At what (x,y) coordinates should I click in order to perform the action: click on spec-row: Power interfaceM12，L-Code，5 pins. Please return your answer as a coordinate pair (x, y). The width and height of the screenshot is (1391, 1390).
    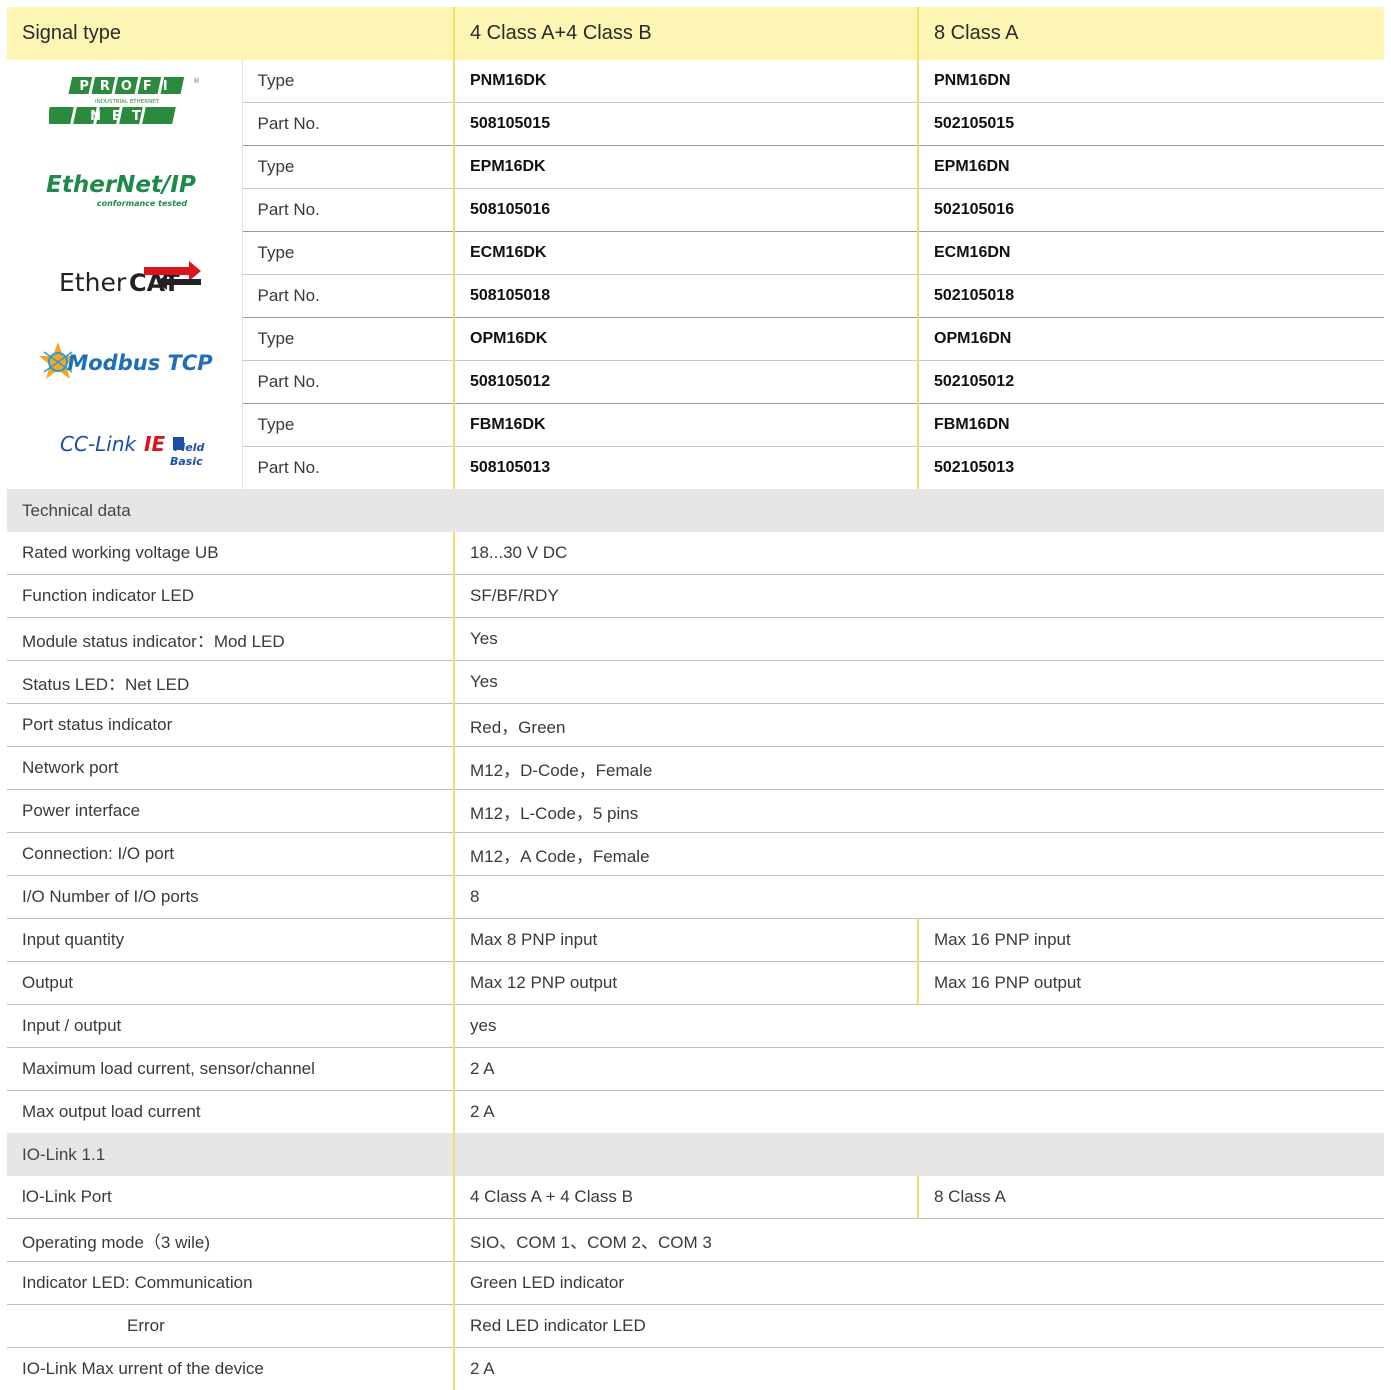
    Looking at the image, I should click on (695, 811).